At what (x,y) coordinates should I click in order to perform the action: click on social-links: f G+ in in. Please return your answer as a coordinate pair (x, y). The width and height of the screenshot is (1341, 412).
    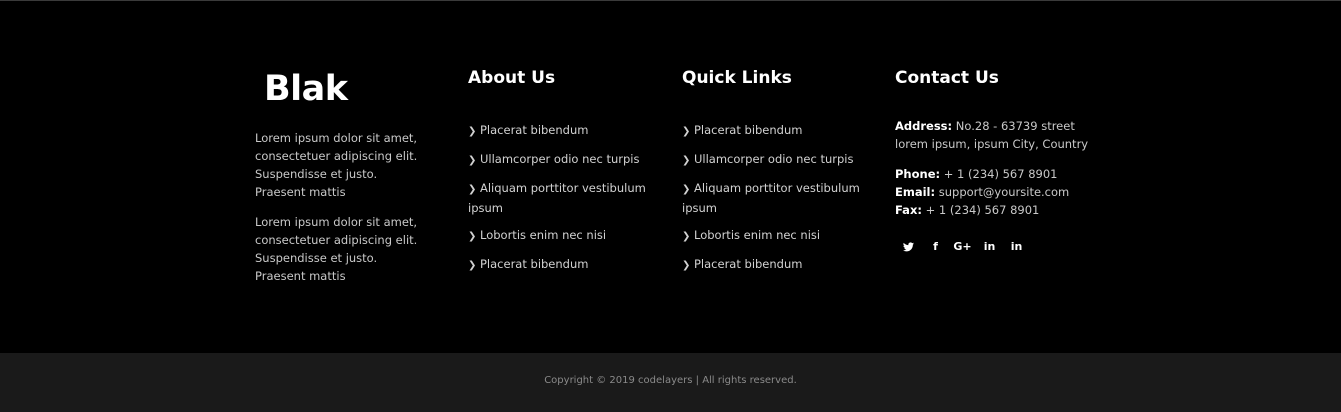
    Looking at the image, I should click on (962, 247).